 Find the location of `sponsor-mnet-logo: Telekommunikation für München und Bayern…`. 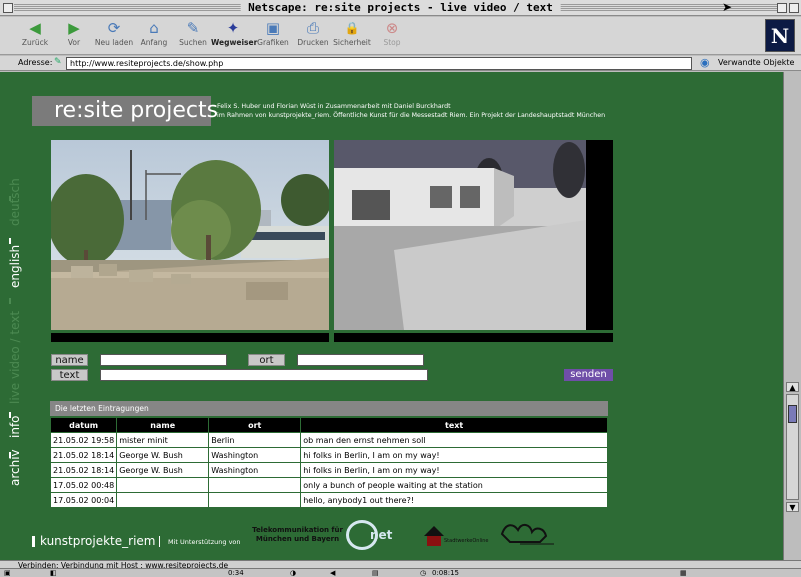

sponsor-mnet-logo: Telekommunikation für München und Bayern… is located at coordinates (325, 535).